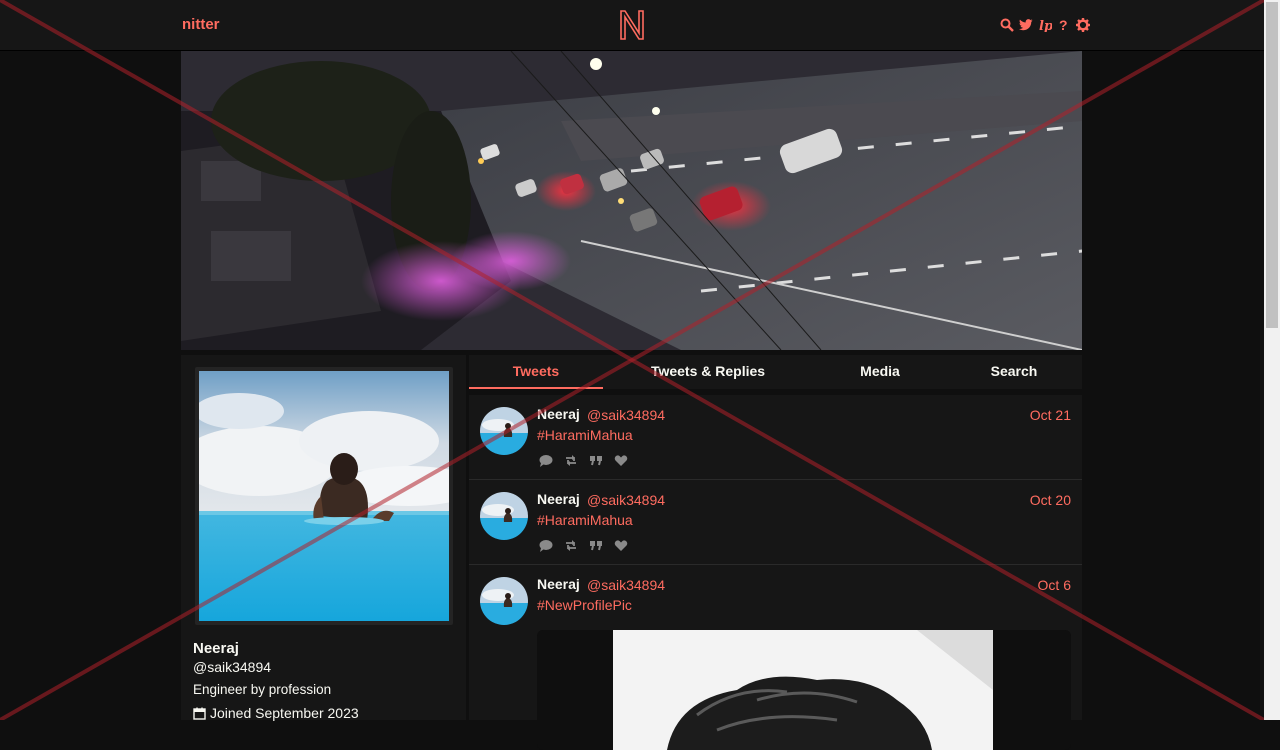 The width and height of the screenshot is (1280, 750). What do you see at coordinates (1014, 371) in the screenshot?
I see `tab-search: Search` at bounding box center [1014, 371].